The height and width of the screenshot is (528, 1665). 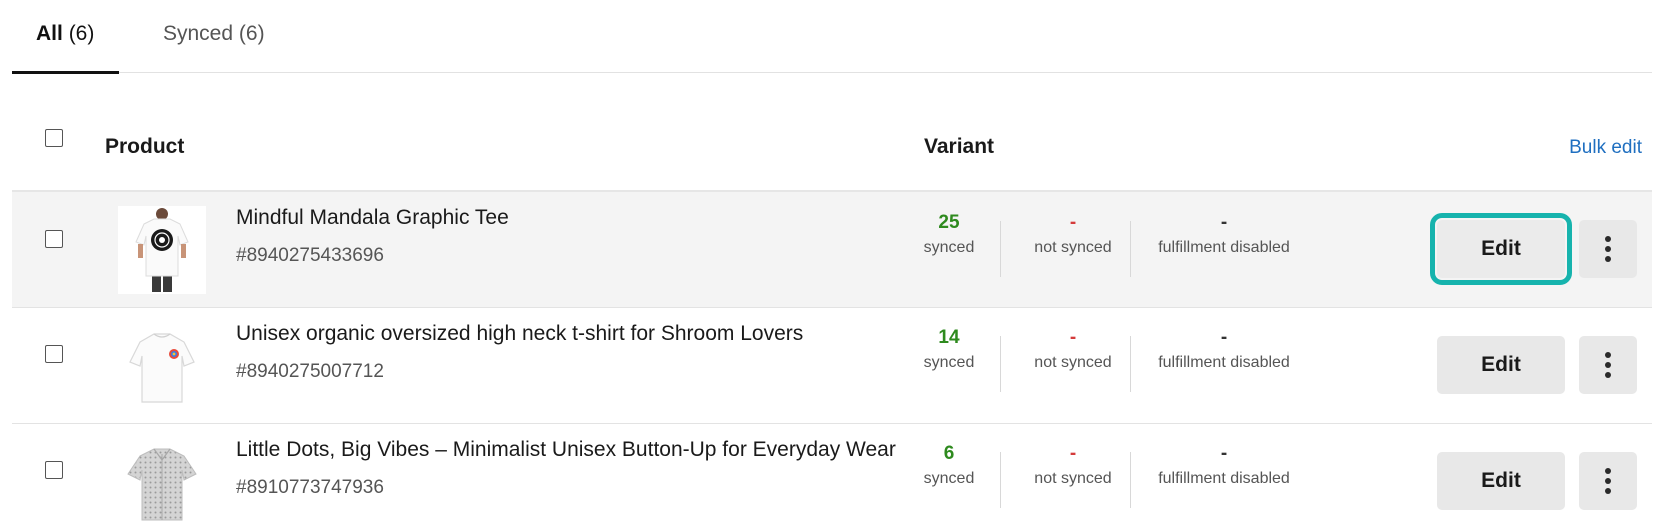 I want to click on synced-count: 6 synced, so click(x=949, y=465).